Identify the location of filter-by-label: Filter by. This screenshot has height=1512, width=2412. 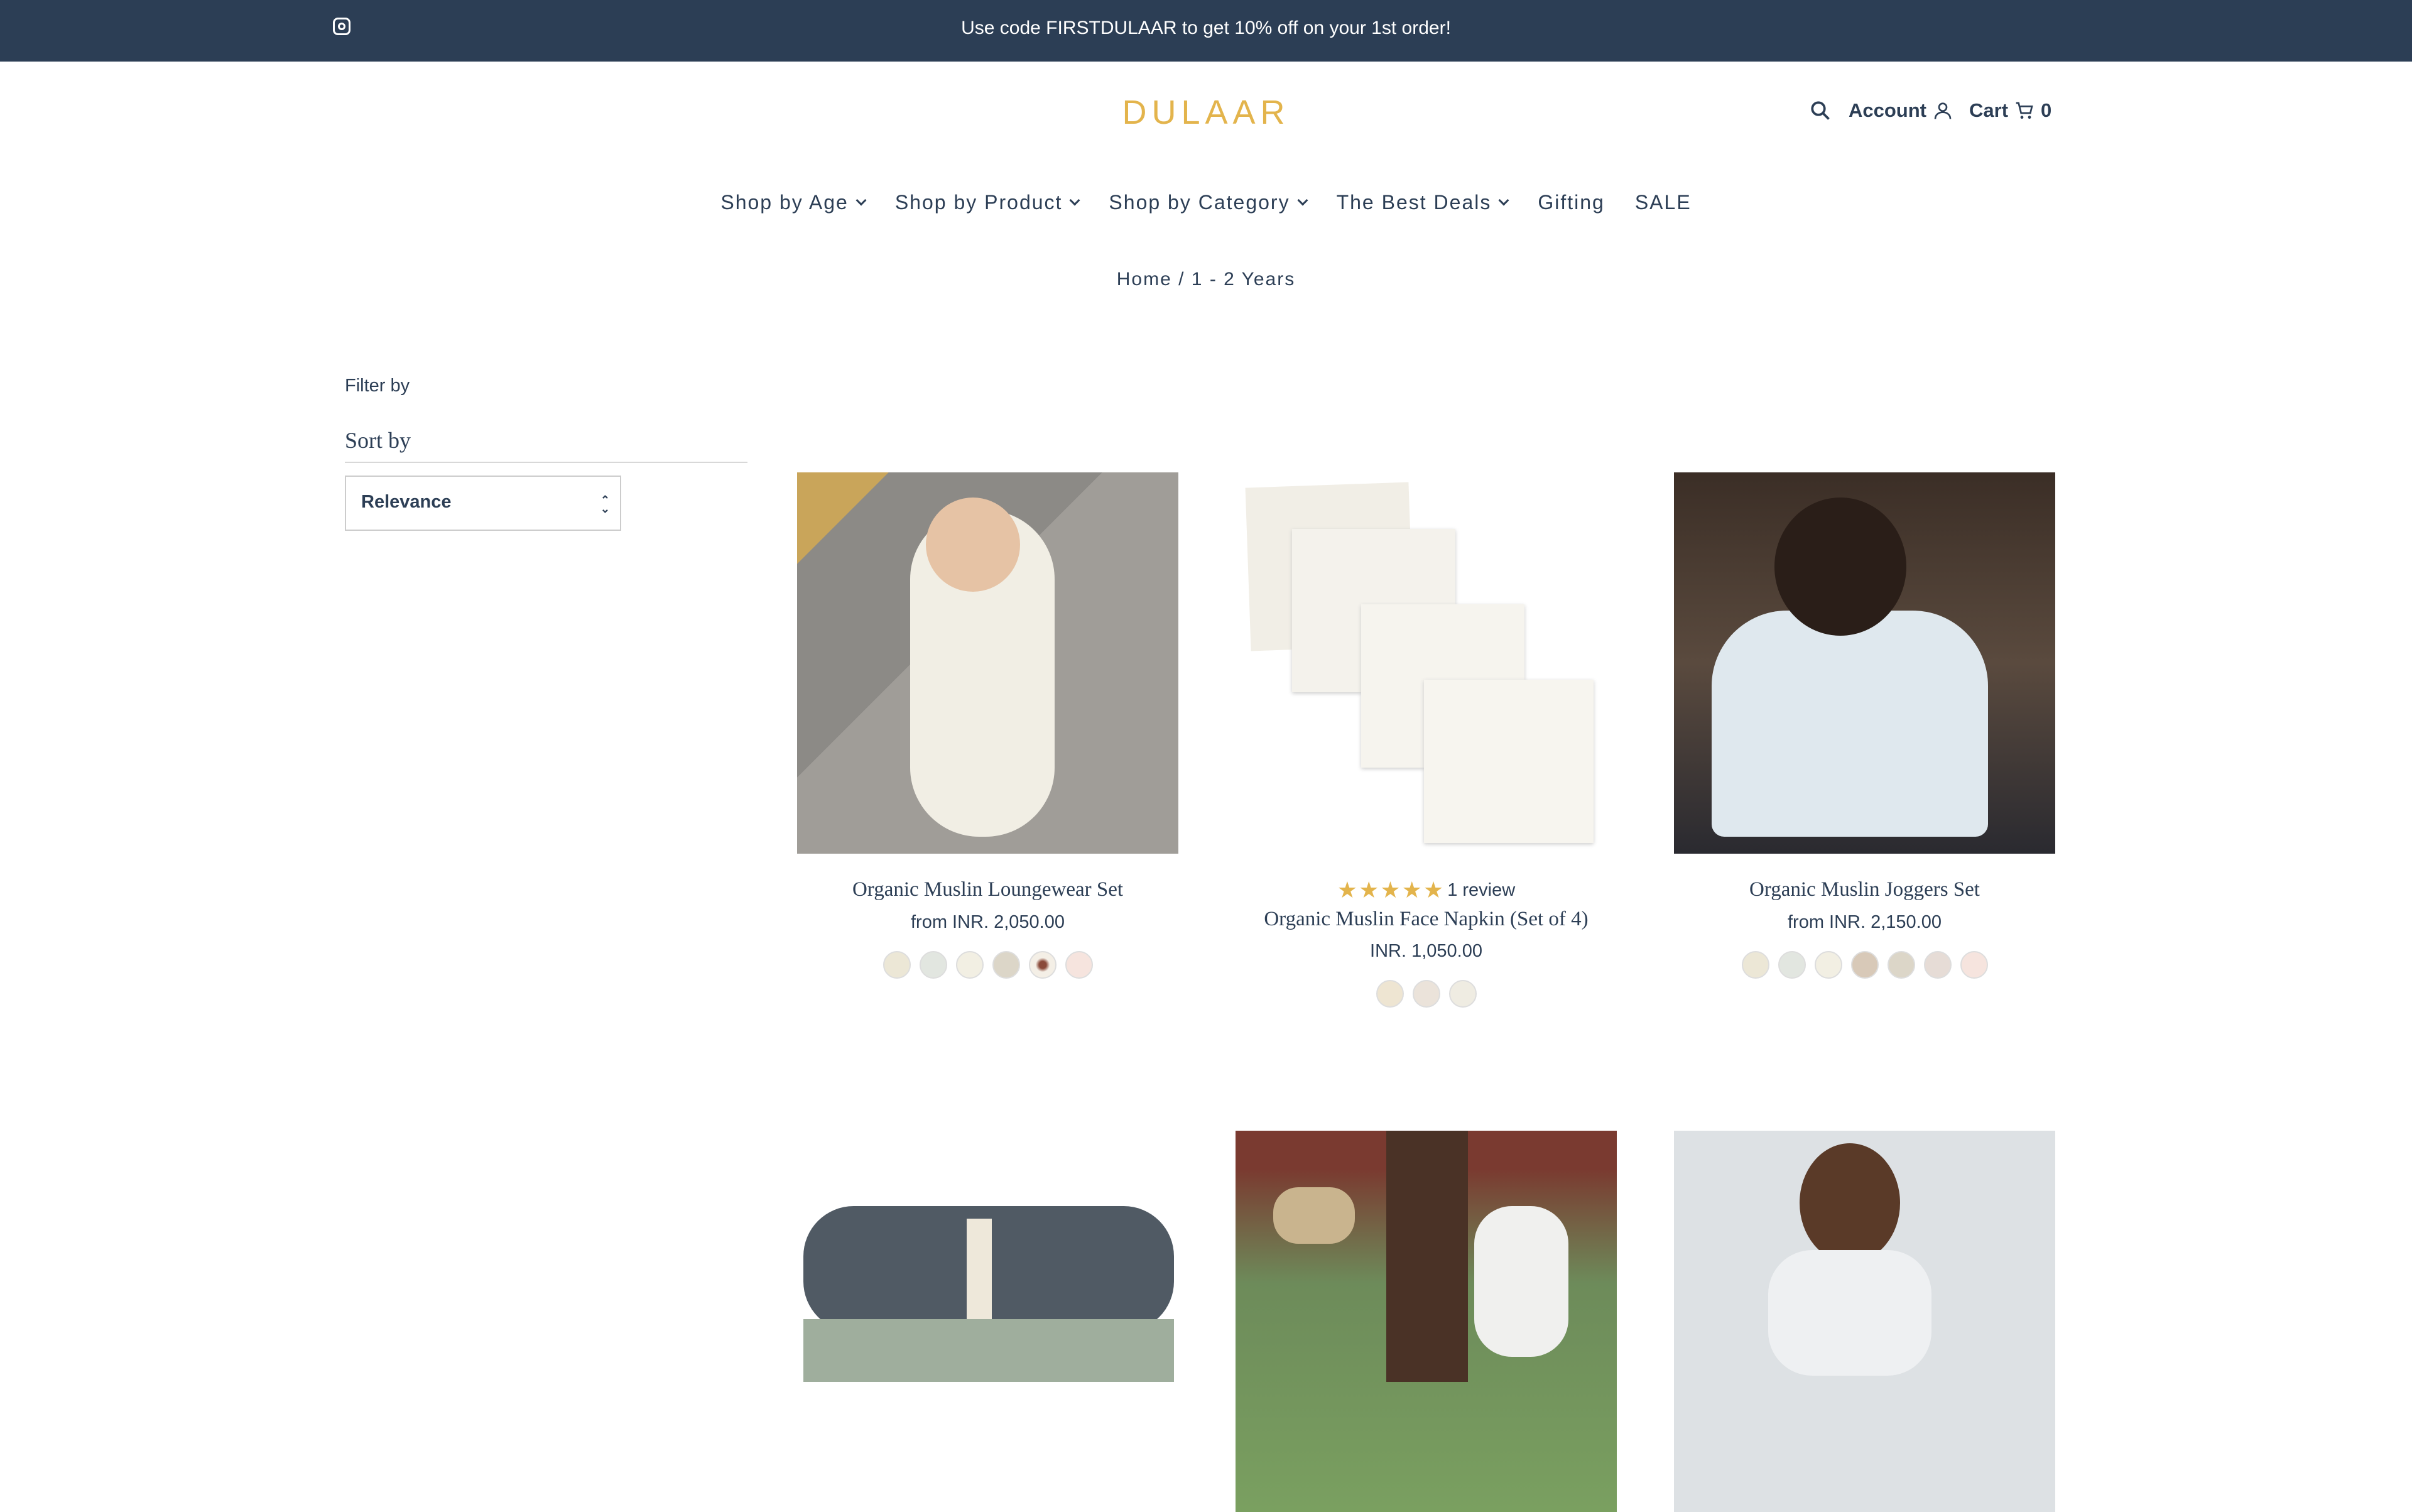
(377, 386).